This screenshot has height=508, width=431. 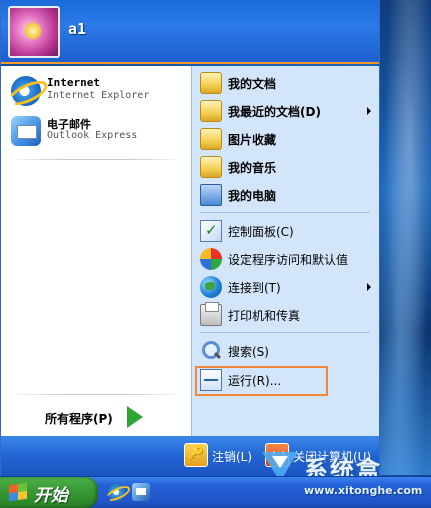 I want to click on menu-item-connect-to: 连接到(T), so click(x=287, y=287).